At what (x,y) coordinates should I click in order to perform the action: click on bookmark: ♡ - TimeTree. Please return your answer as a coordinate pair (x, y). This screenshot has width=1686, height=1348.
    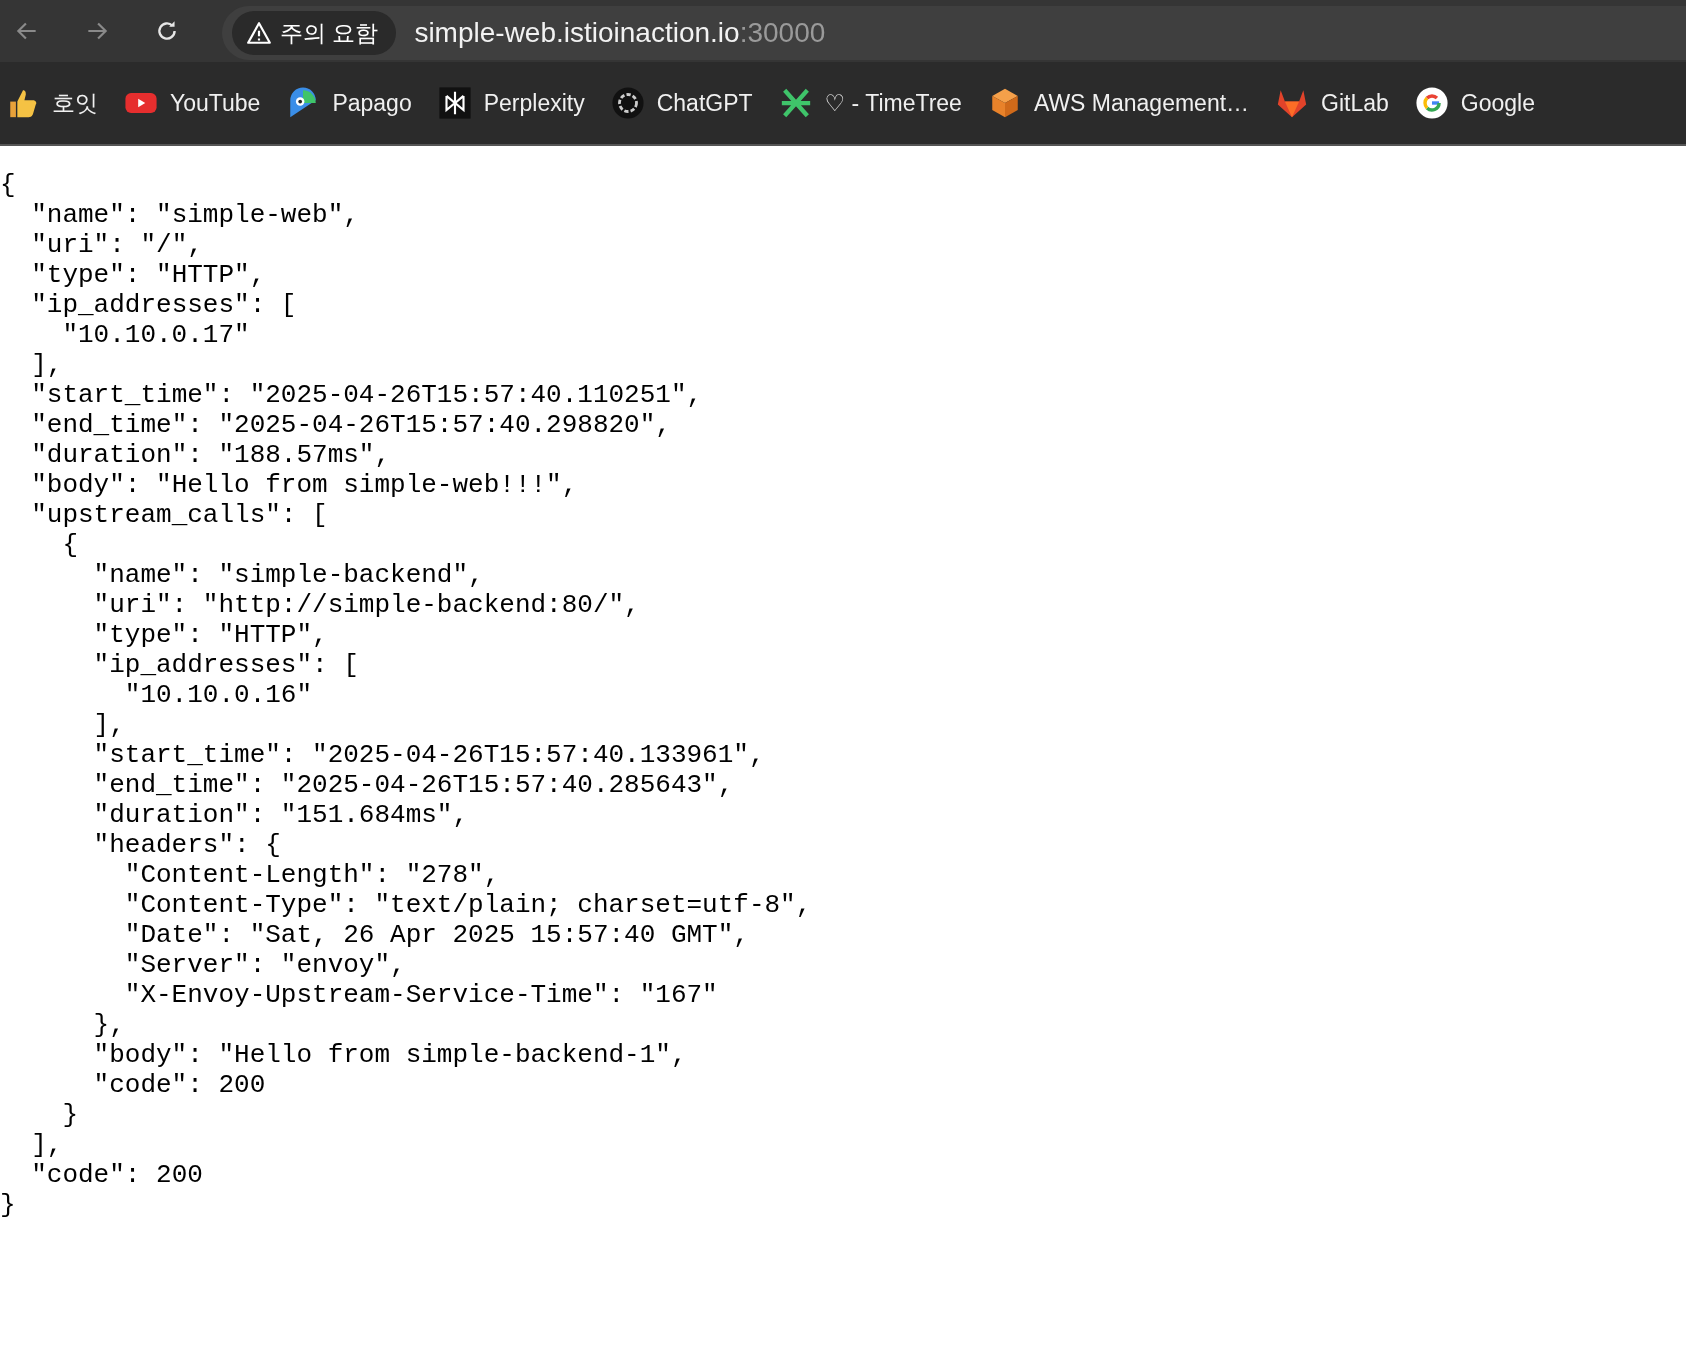
    Looking at the image, I should click on (874, 103).